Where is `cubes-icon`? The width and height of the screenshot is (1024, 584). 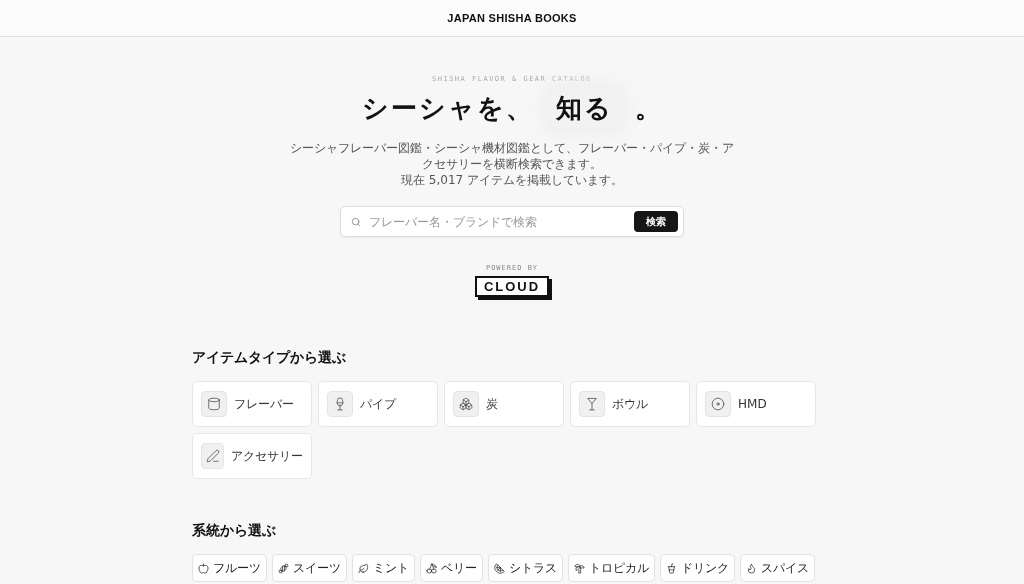
cubes-icon is located at coordinates (466, 404).